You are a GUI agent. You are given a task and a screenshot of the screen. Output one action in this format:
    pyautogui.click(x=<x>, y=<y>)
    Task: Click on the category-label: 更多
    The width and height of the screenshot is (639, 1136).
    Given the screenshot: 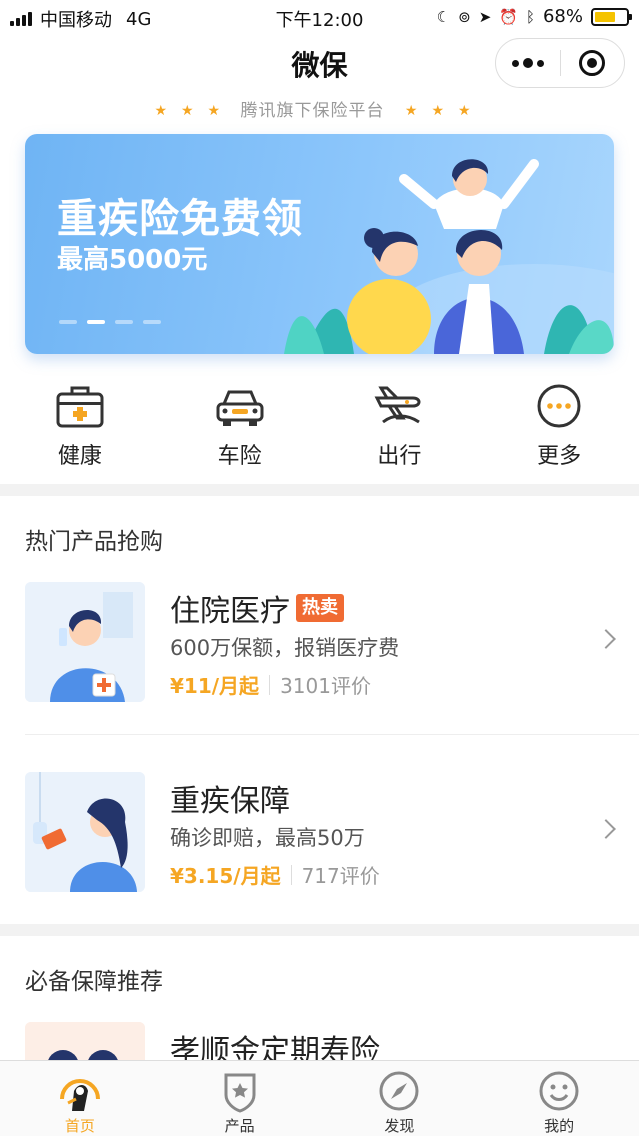 What is the action you would take?
    pyautogui.click(x=559, y=456)
    